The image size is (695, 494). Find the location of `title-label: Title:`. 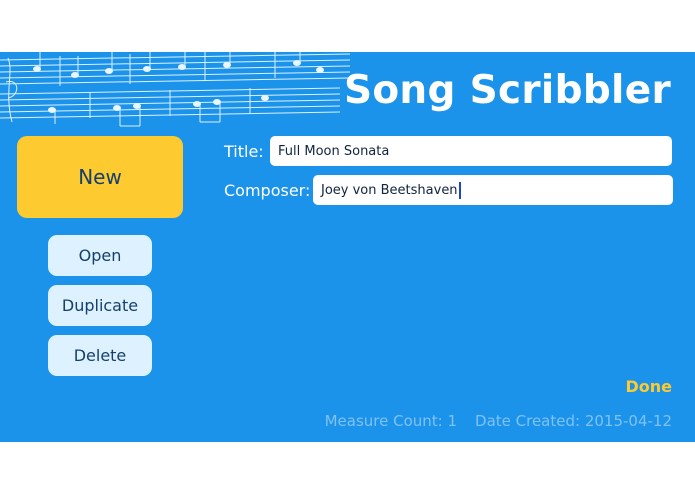

title-label: Title: is located at coordinates (244, 151).